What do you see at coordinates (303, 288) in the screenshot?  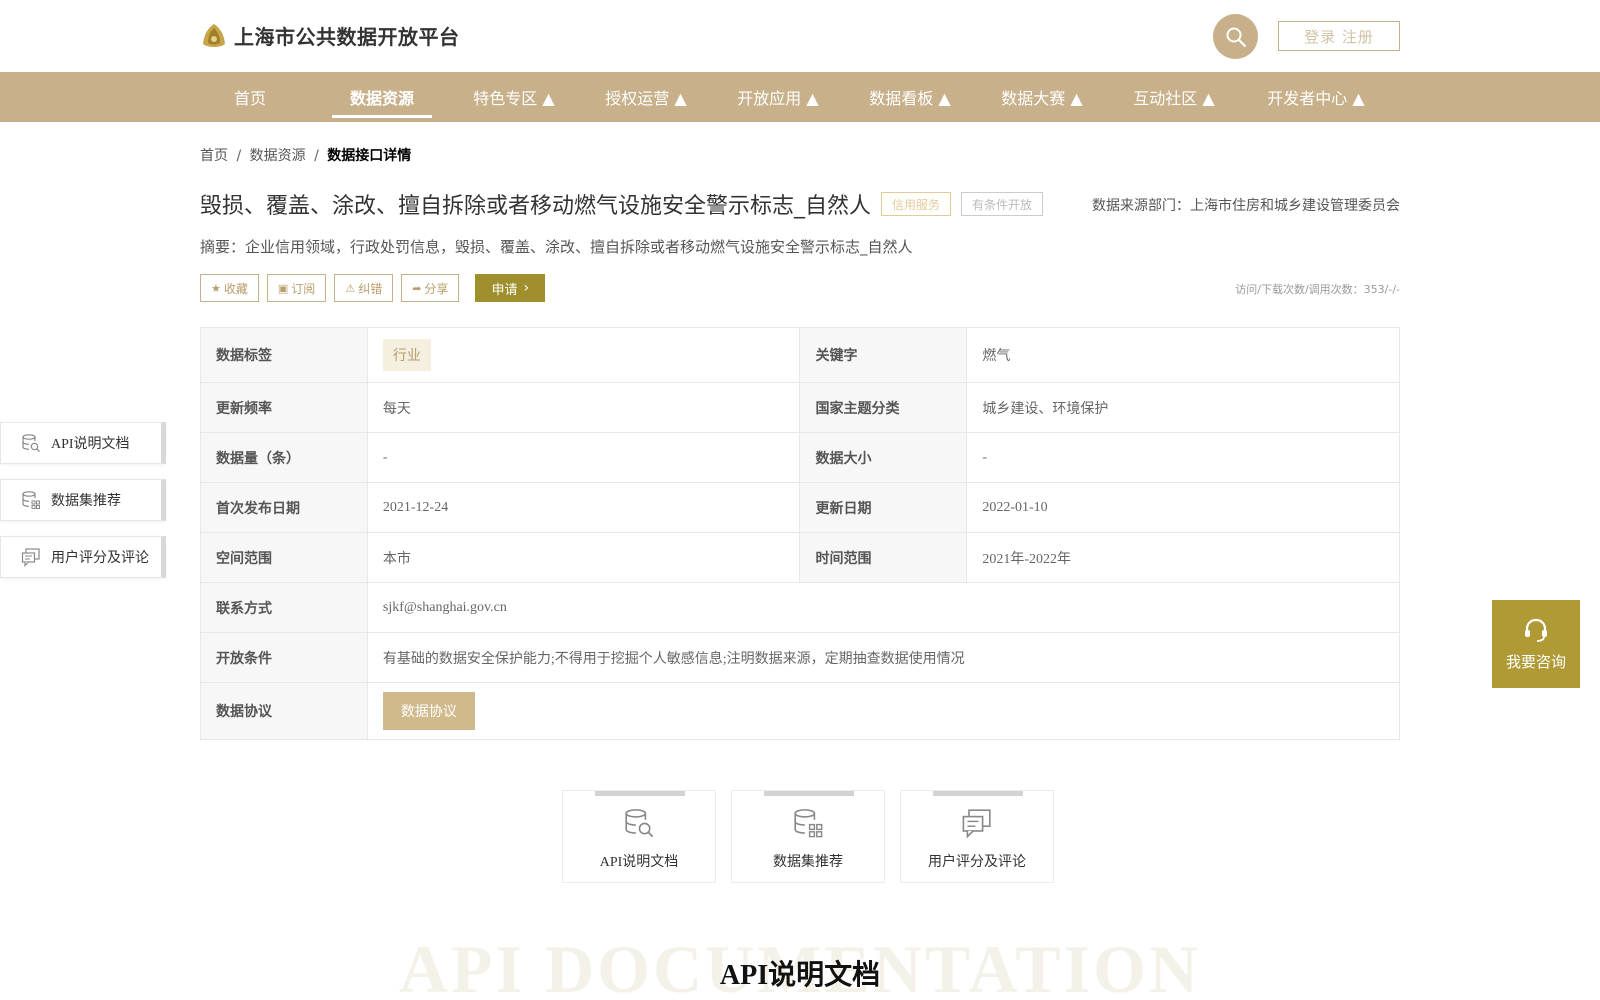 I see `subscribe-label: 订阅` at bounding box center [303, 288].